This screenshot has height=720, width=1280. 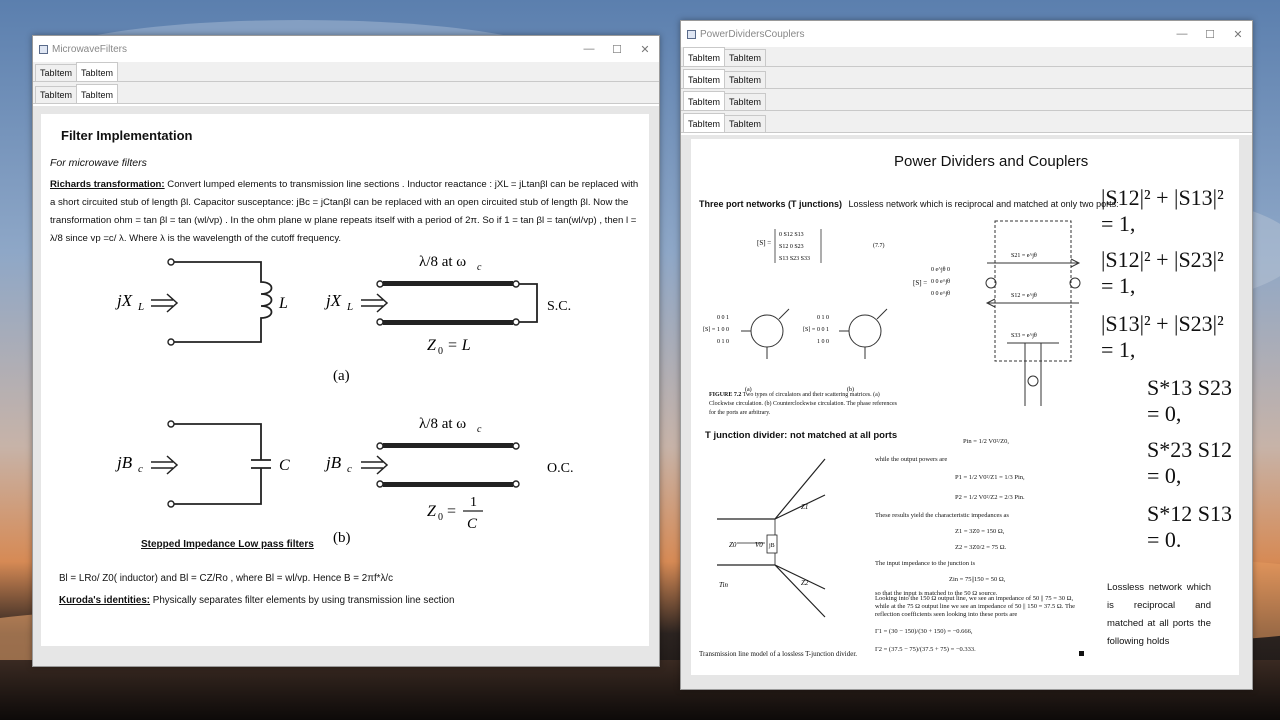 I want to click on svg-text: 0, so click(x=440, y=517).